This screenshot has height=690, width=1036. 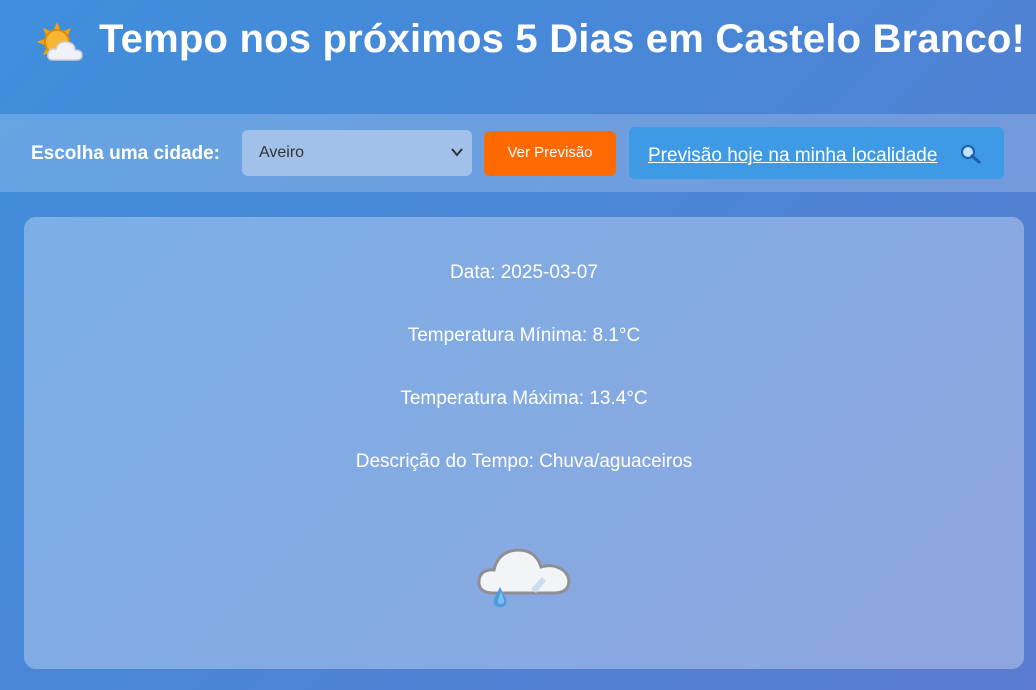 I want to click on city-select: Aveiro, so click(x=357, y=153).